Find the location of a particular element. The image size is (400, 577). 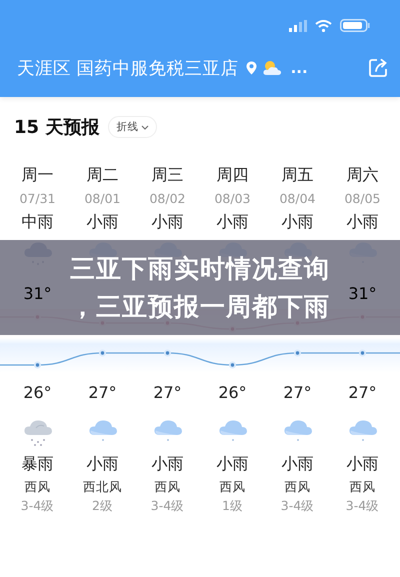

location-title: 天涯区 国药中服免税三亚店 is located at coordinates (128, 69).